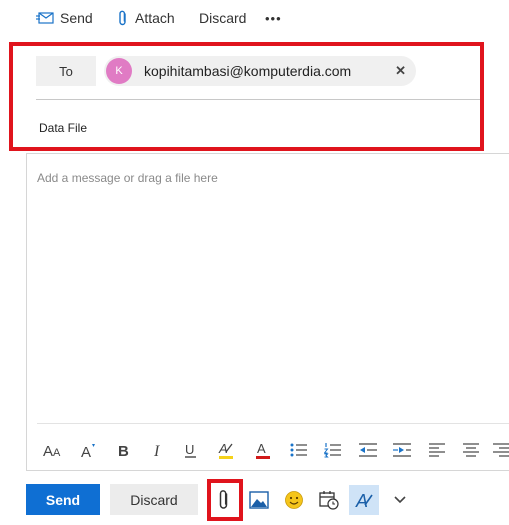 The width and height of the screenshot is (509, 525). I want to click on recipient-email: kopihitambasi@komputerdia.com, so click(248, 71).